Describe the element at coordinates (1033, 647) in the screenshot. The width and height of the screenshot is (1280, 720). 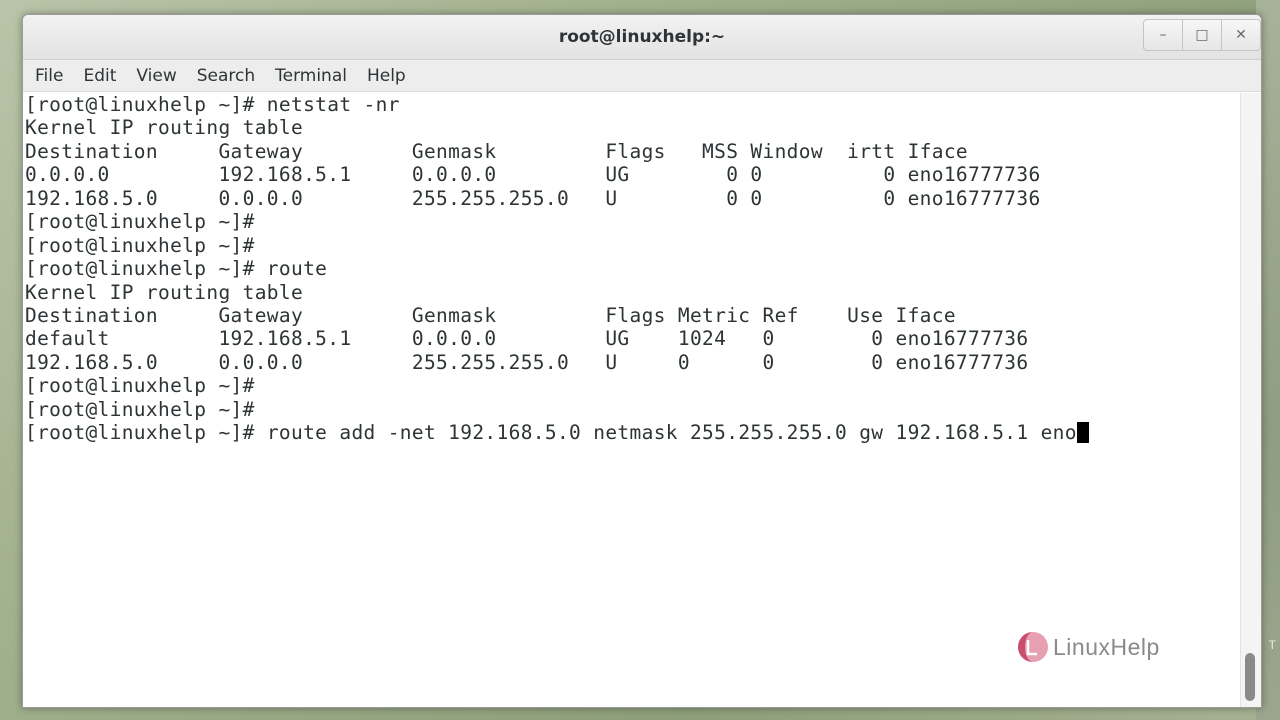
I see `linuxhelp-logo-icon` at that location.